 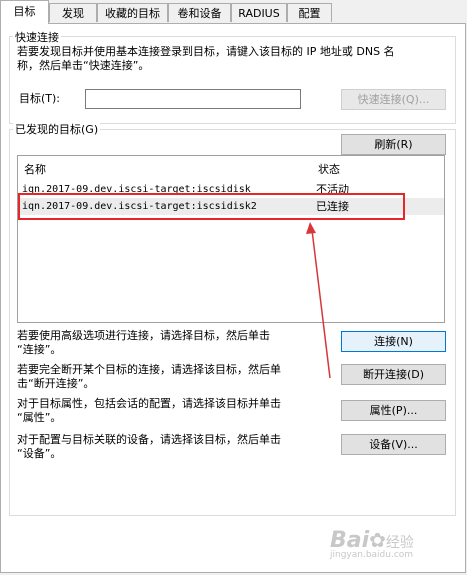 What do you see at coordinates (24, 12) in the screenshot?
I see `tab-targets: 目标` at bounding box center [24, 12].